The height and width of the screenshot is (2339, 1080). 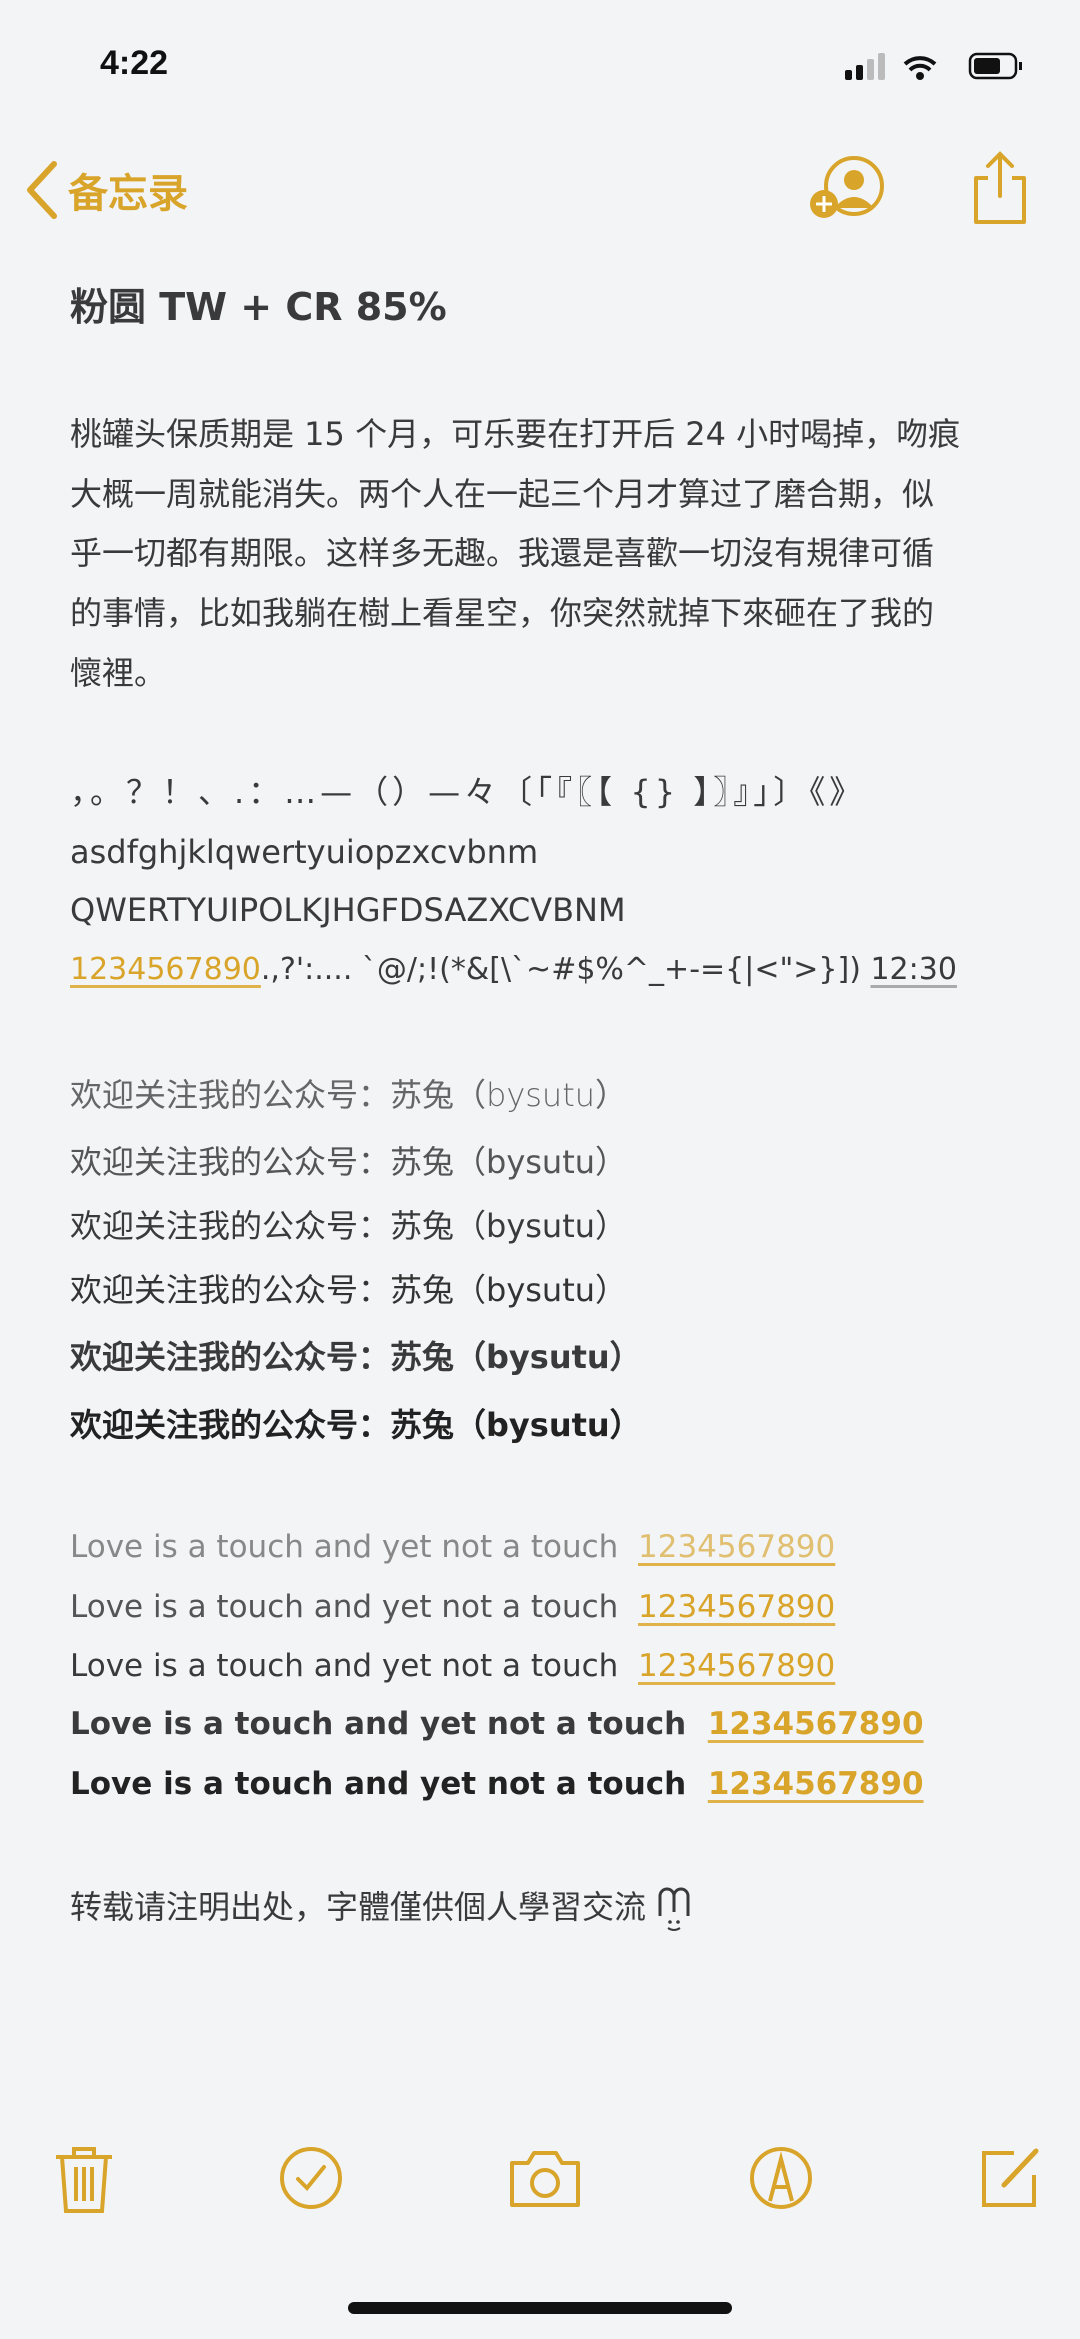 I want to click on compose-icon, so click(x=1010, y=2177).